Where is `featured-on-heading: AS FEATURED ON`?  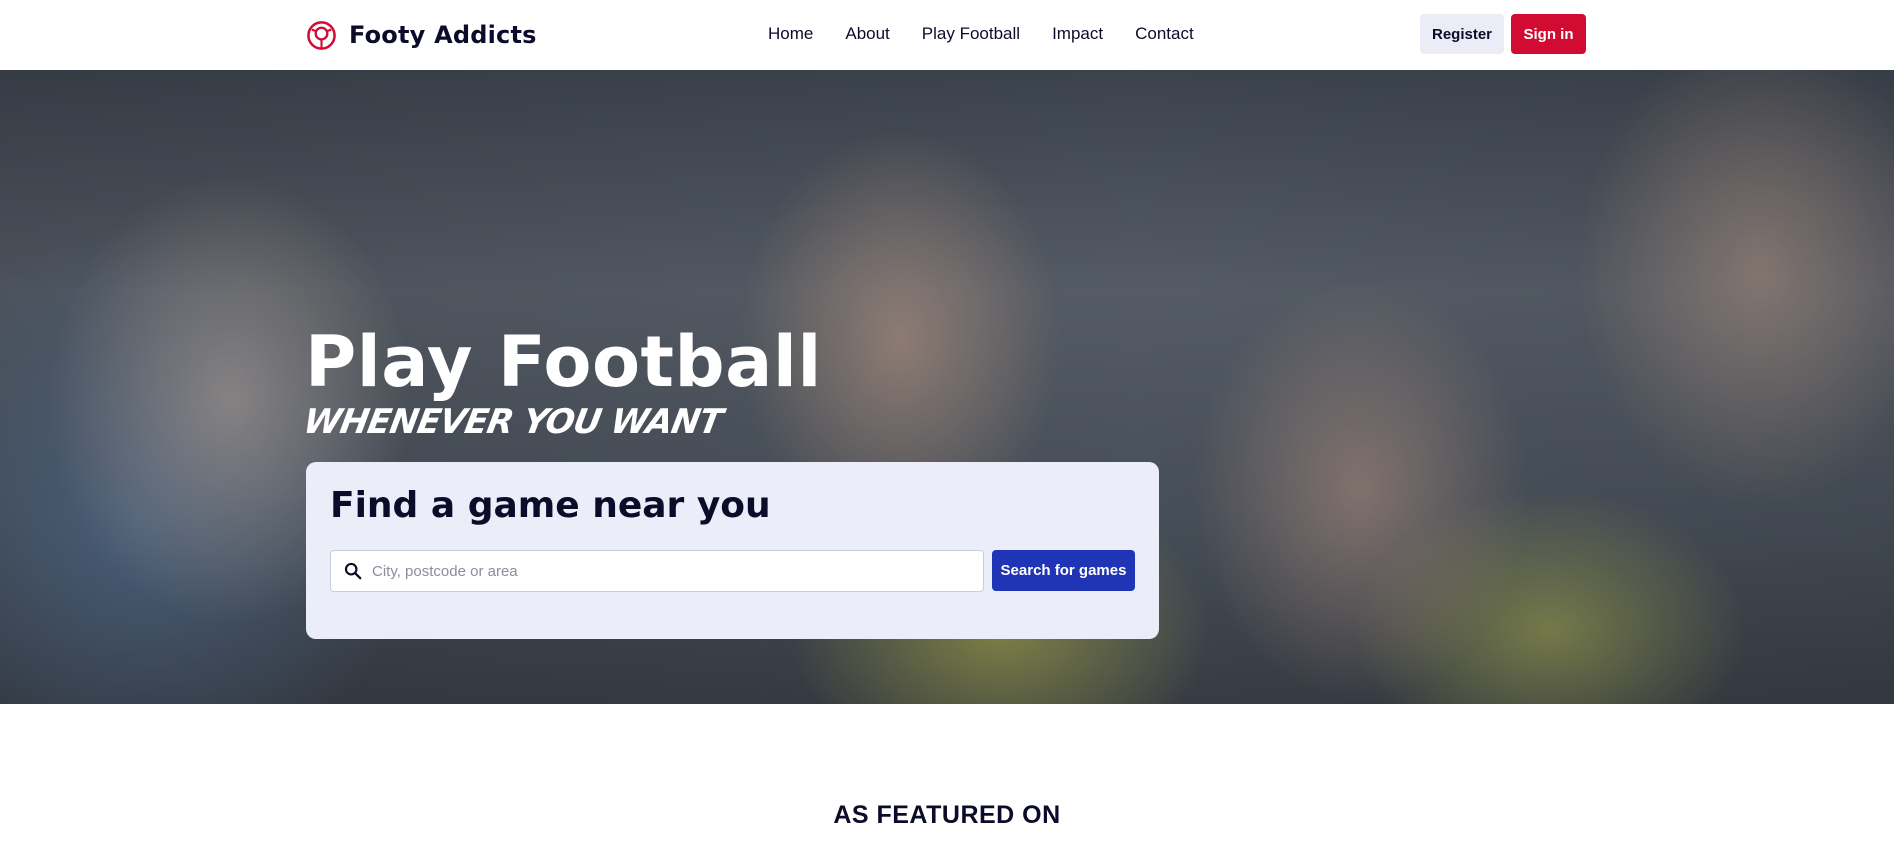 featured-on-heading: AS FEATURED ON is located at coordinates (947, 815).